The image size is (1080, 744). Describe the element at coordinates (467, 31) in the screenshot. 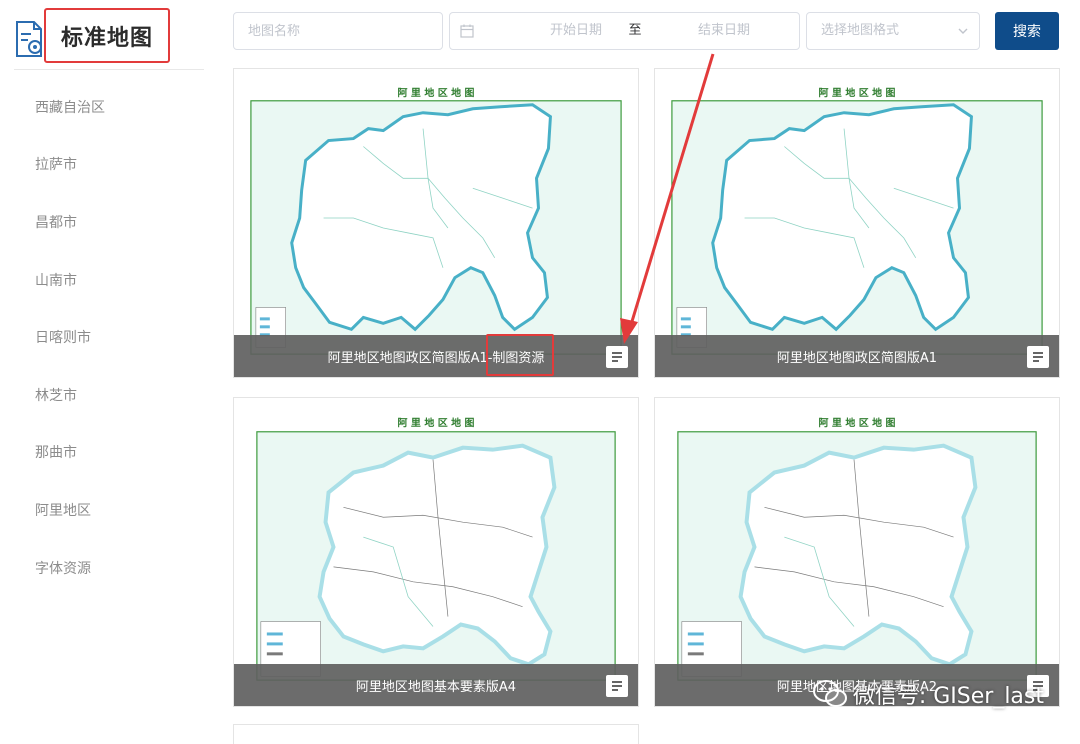

I see `calendar-icon` at that location.